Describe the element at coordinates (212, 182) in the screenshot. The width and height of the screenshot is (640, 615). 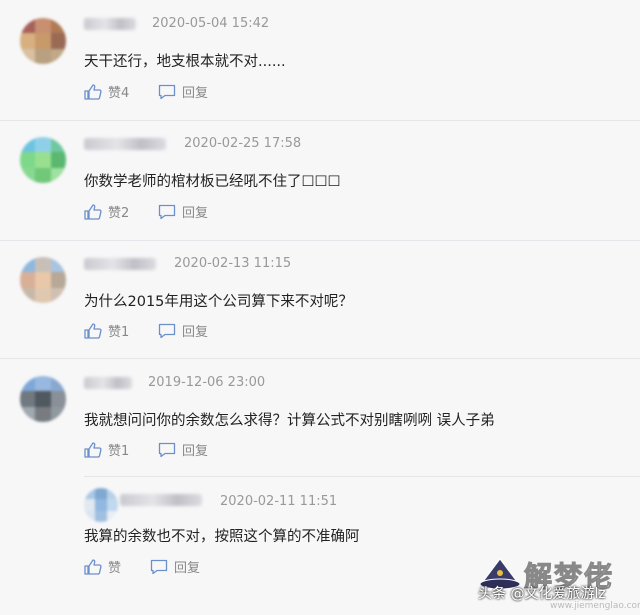
I see `comment-text: 你数学老师的棺材板已经吼不住了☐☐☐` at that location.